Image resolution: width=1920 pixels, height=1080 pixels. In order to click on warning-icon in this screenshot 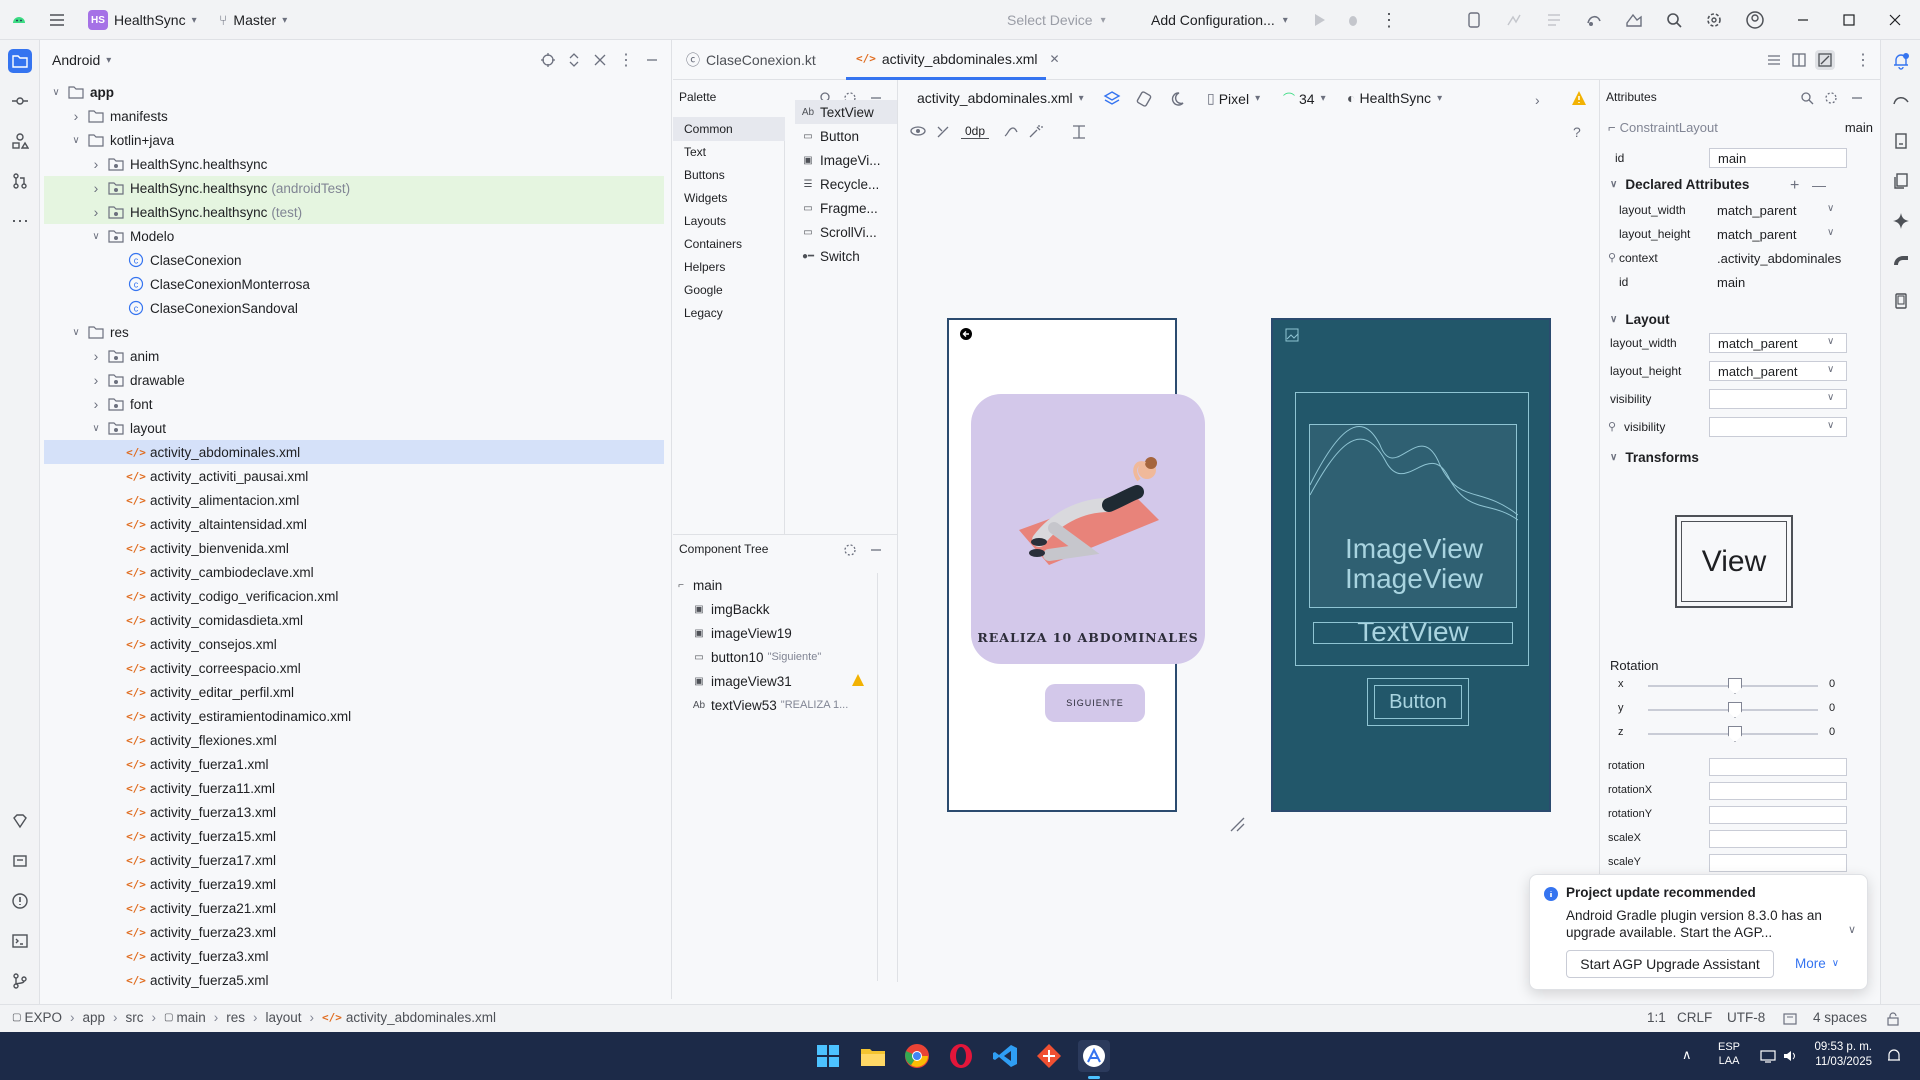, I will do `click(858, 680)`.